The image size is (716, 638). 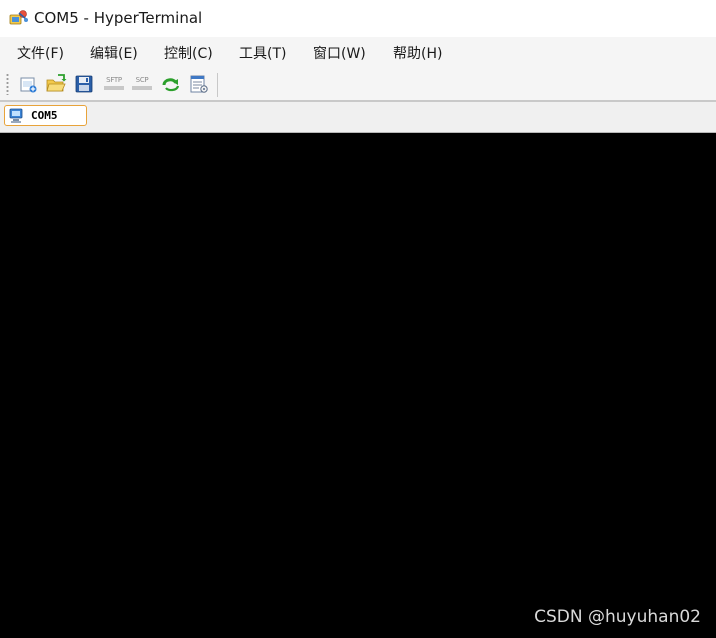 I want to click on window-title: COM5 - HyperTerminal, so click(x=118, y=18).